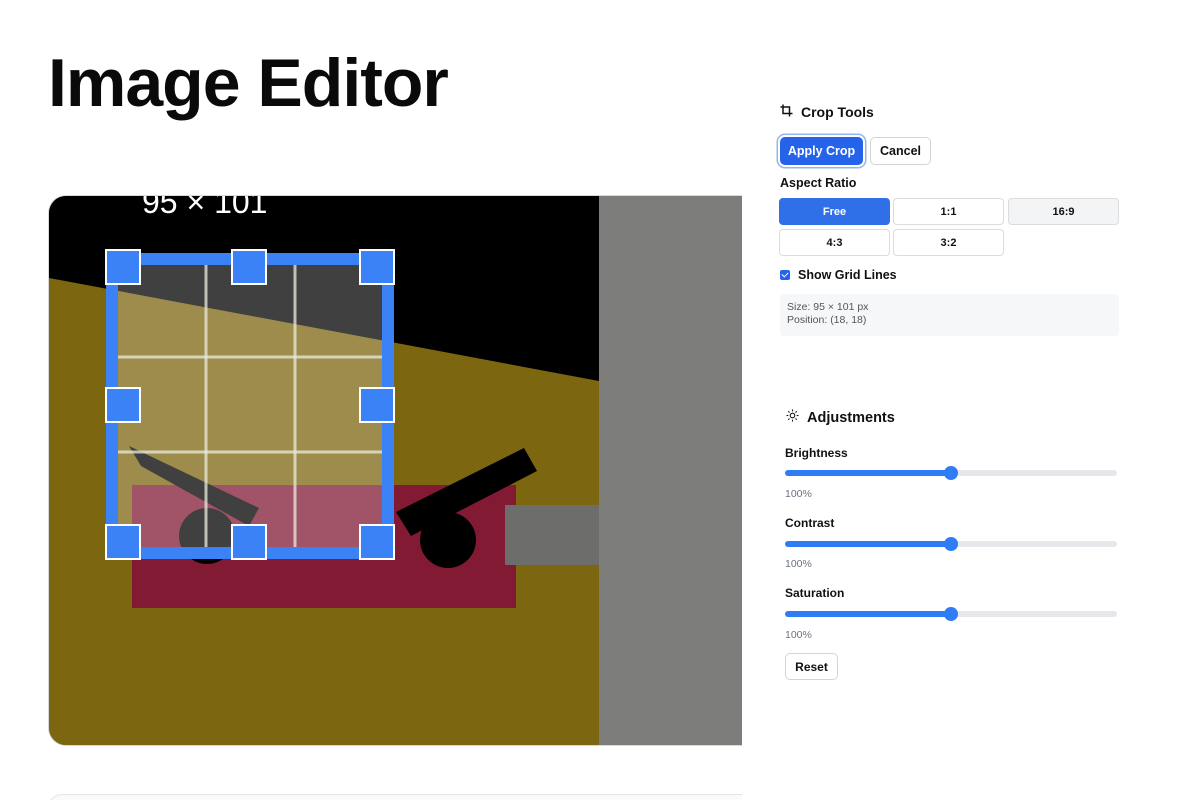  What do you see at coordinates (249, 267) in the screenshot?
I see `crop-handle-top` at bounding box center [249, 267].